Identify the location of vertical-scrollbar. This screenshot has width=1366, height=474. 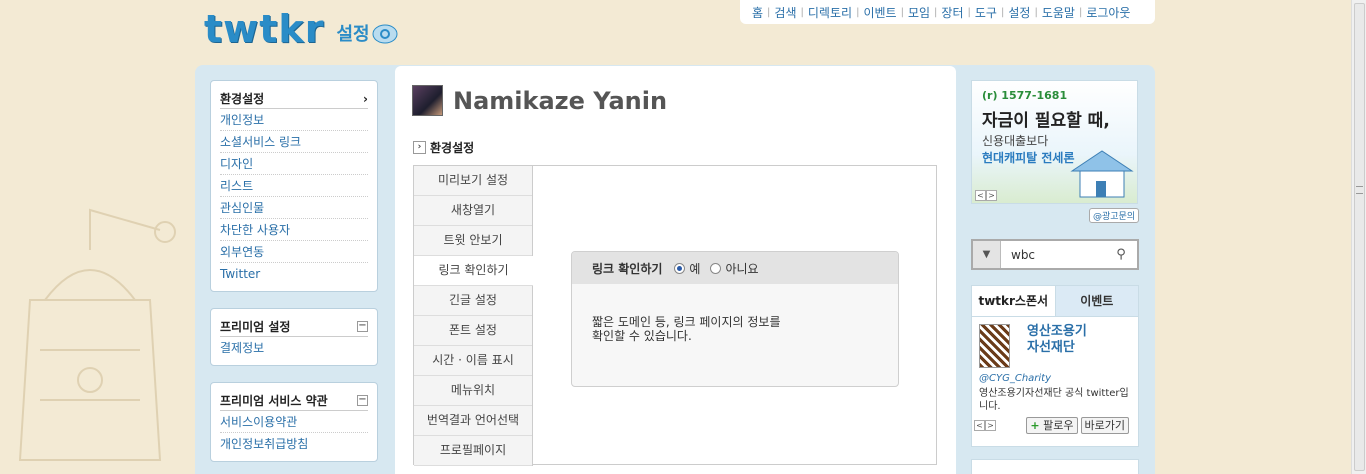
(1358, 237).